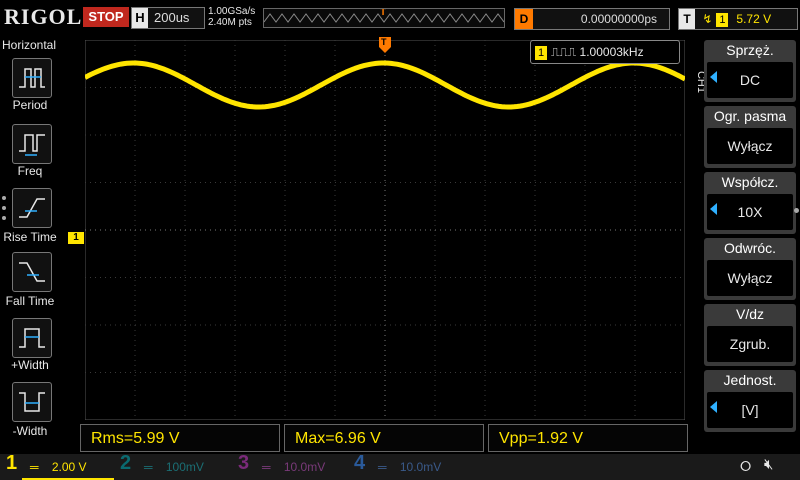  Describe the element at coordinates (125, 463) in the screenshot. I see `ch2-number: 2` at that location.